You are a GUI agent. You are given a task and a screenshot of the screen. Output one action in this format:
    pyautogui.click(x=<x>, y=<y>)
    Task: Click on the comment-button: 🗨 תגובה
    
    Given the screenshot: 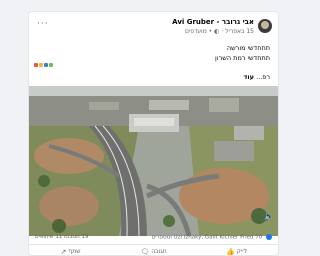 What is the action you would take?
    pyautogui.click(x=153, y=250)
    